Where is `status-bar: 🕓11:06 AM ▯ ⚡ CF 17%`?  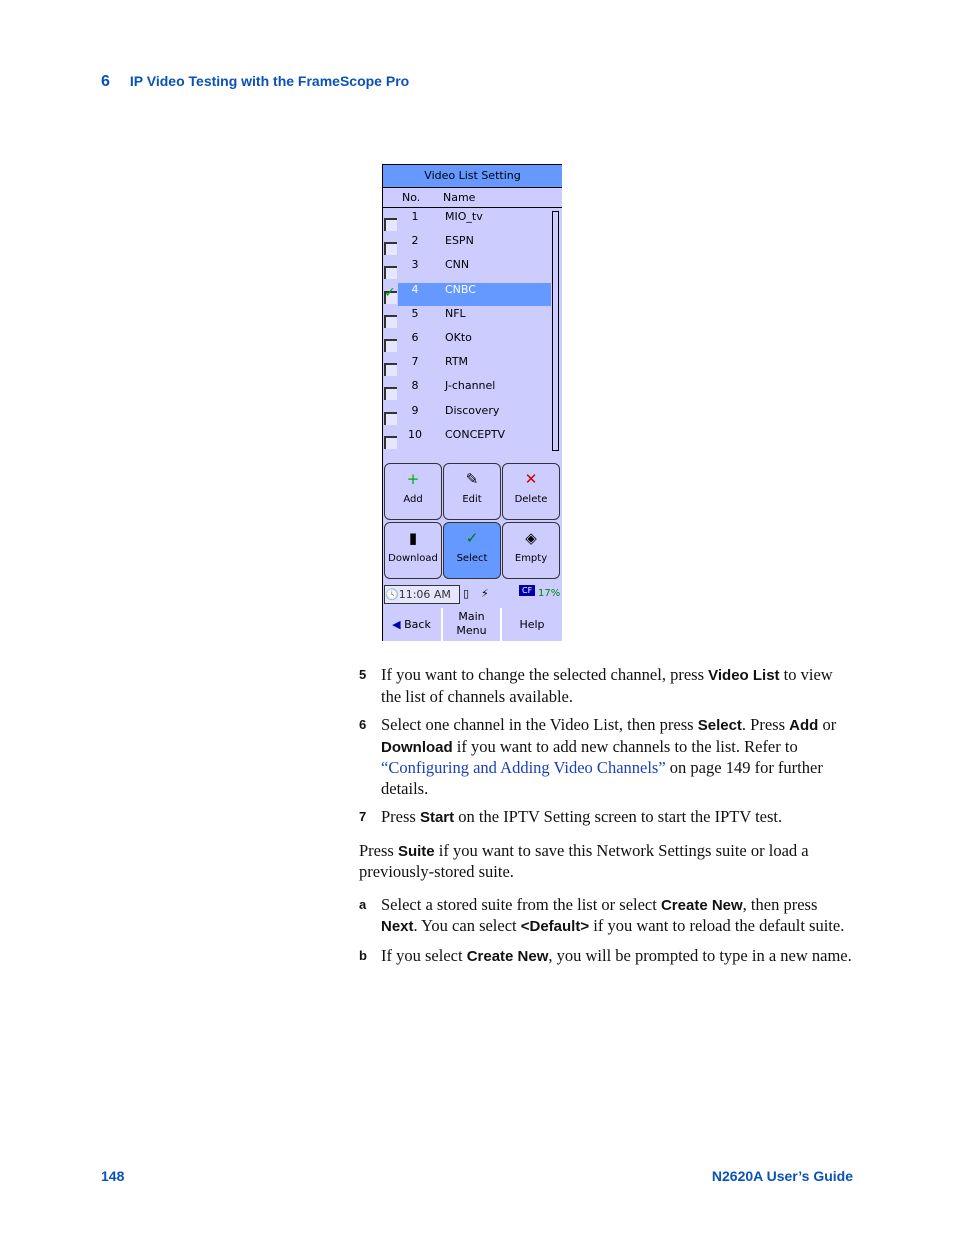 status-bar: 🕓11:06 AM ▯ ⚡ CF 17% is located at coordinates (472, 595).